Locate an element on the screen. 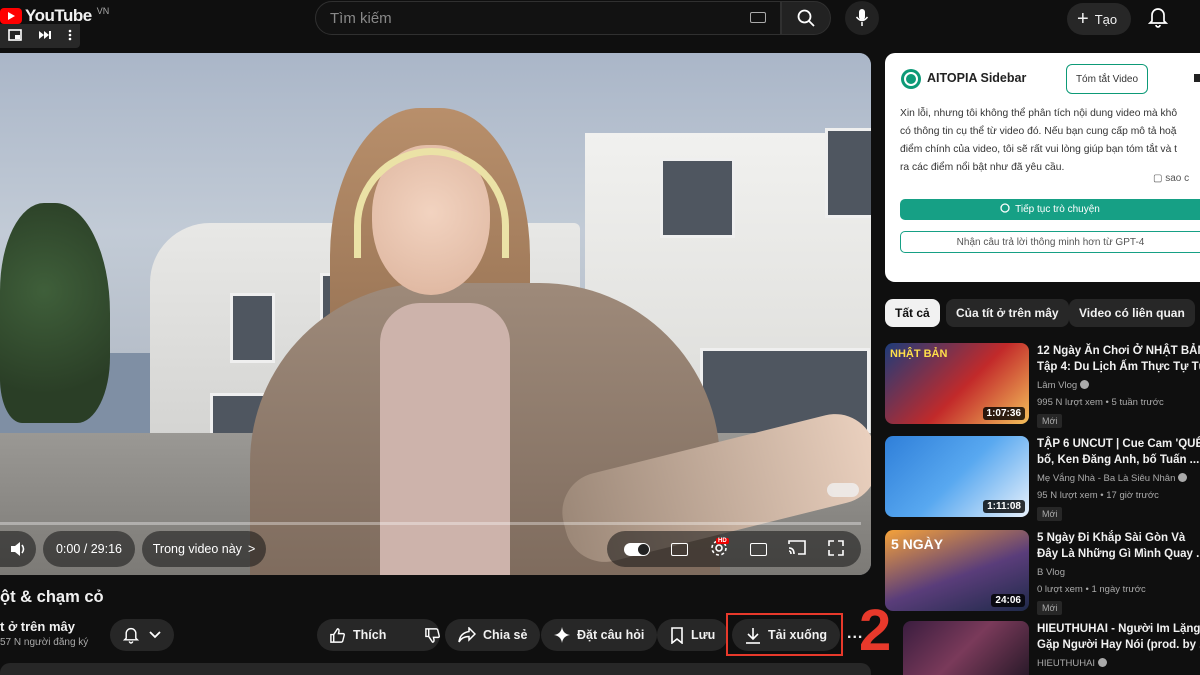 The height and width of the screenshot is (675, 1200). cast-icon is located at coordinates (797, 549).